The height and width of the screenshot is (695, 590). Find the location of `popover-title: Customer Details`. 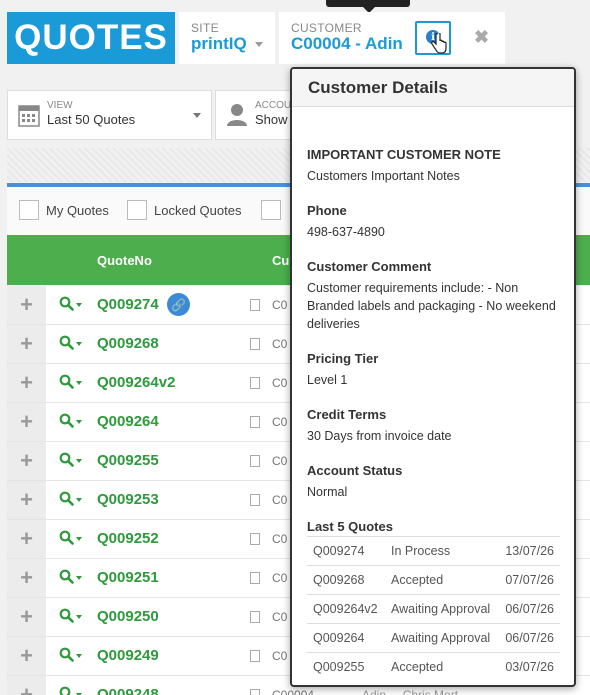

popover-title: Customer Details is located at coordinates (433, 88).